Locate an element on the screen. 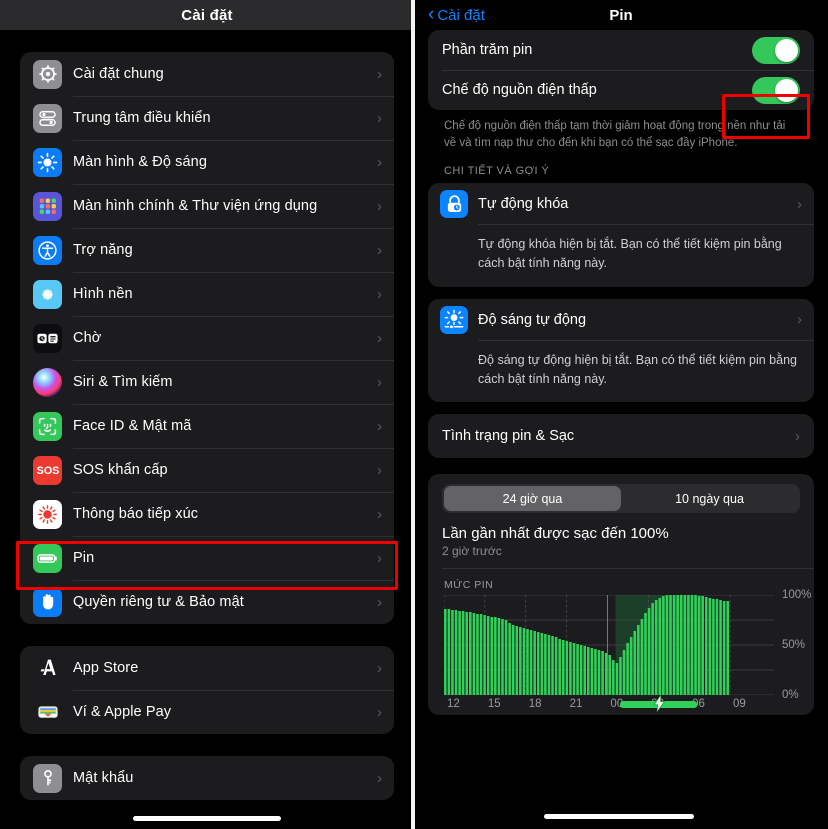  sidebar-item-h-nh-n-n: Hình nền › is located at coordinates (207, 294).